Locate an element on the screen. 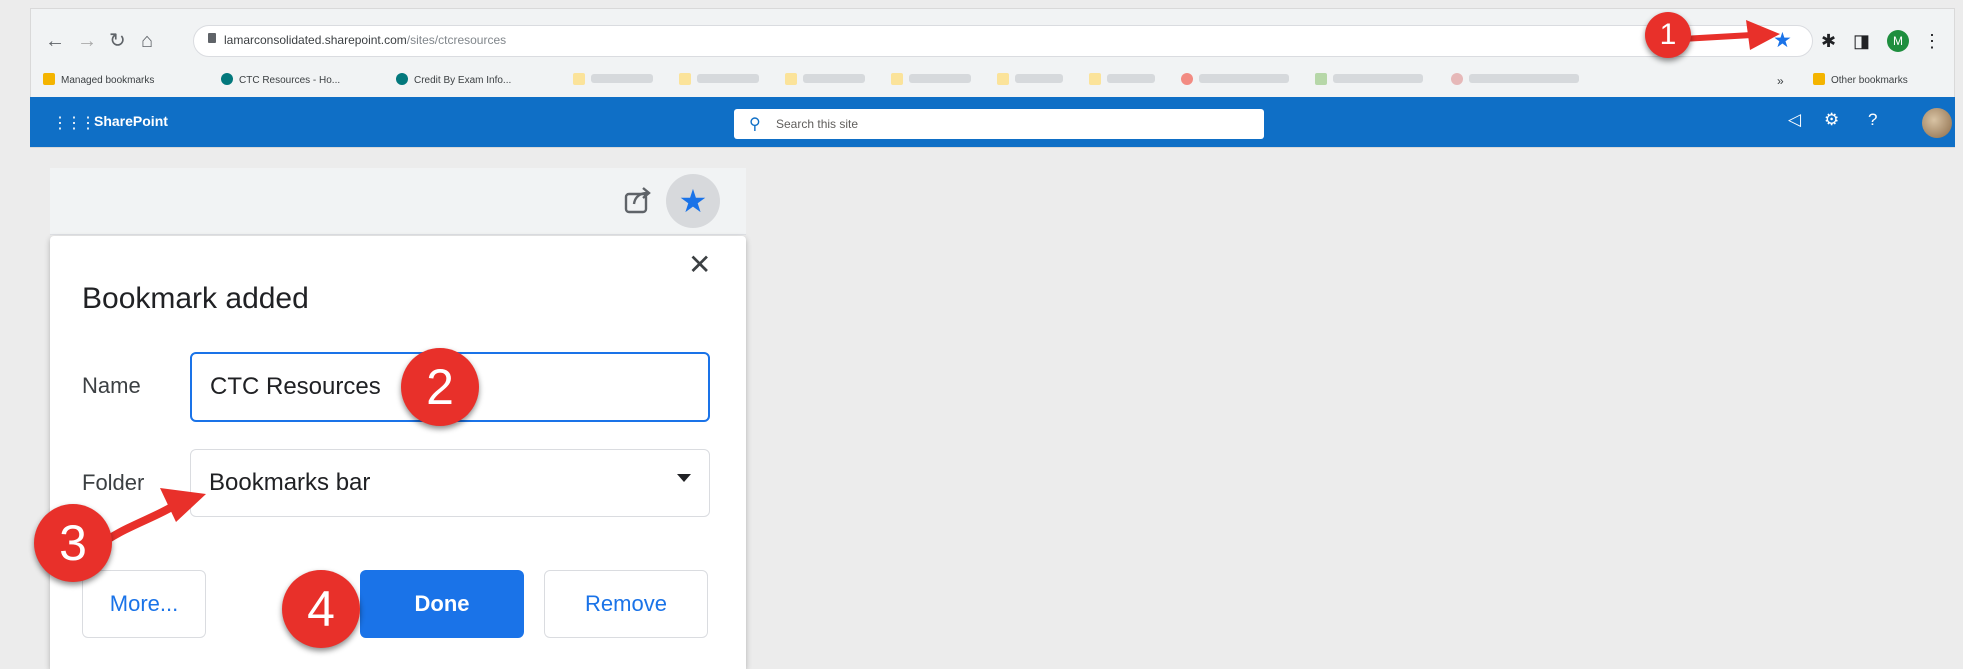 This screenshot has height=669, width=1963. remove-button: Remove is located at coordinates (626, 604).